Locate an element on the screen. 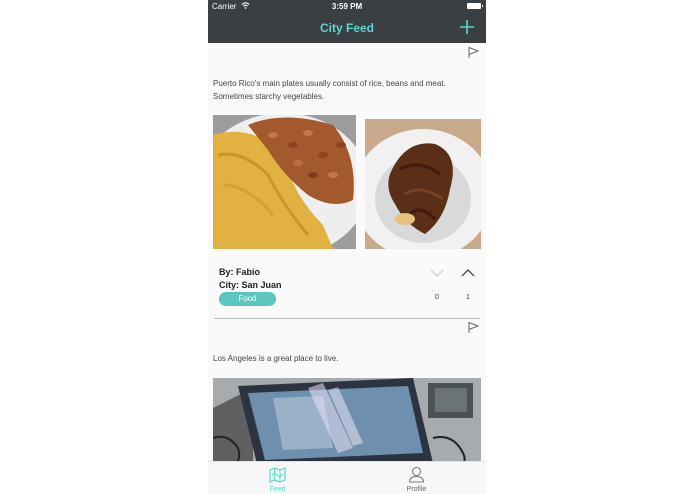 The image size is (695, 494). post-author: By: Fabio is located at coordinates (240, 272).